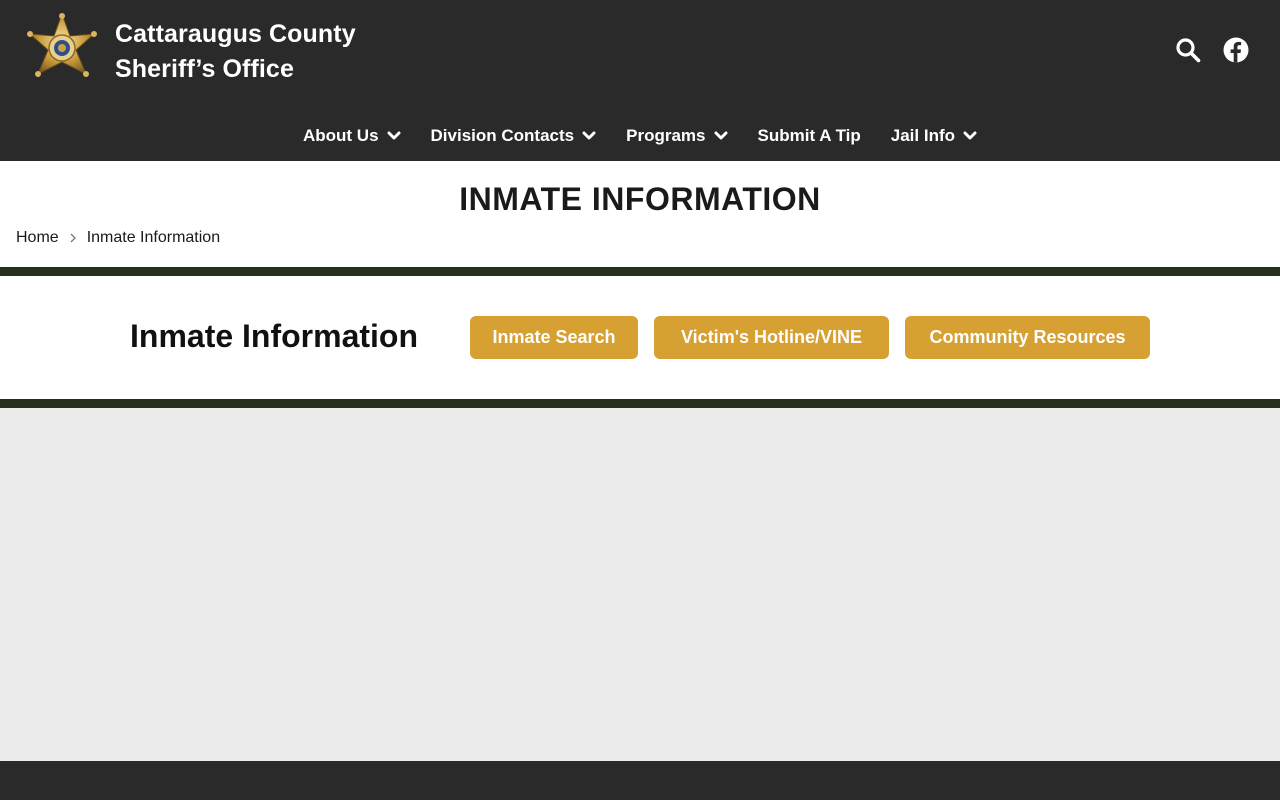  What do you see at coordinates (640, 780) in the screenshot?
I see `site-footer` at bounding box center [640, 780].